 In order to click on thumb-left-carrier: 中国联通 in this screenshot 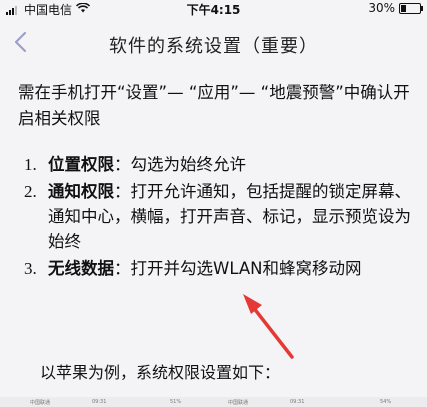, I will do `click(40, 403)`.